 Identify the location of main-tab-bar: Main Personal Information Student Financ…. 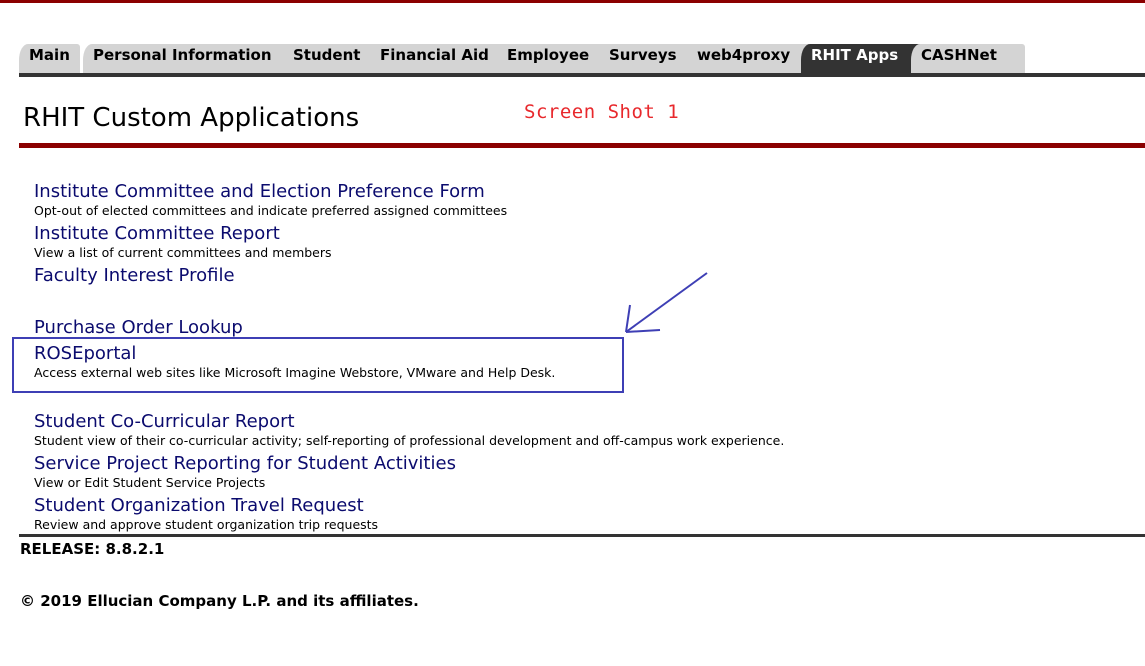
(582, 58).